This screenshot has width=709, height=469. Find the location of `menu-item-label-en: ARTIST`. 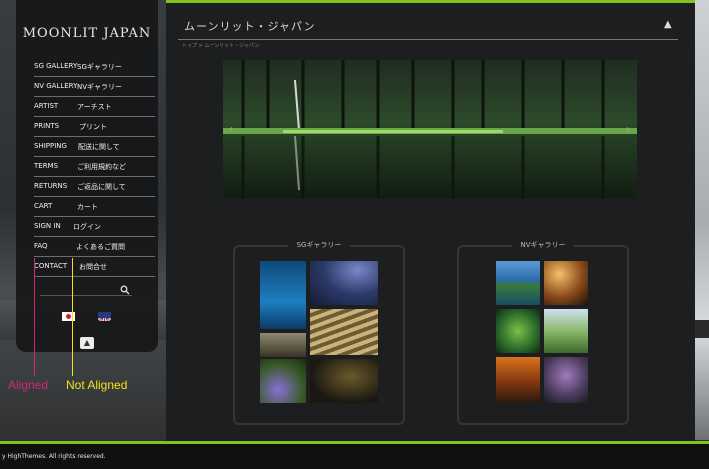

menu-item-label-en: ARTIST is located at coordinates (46, 106).